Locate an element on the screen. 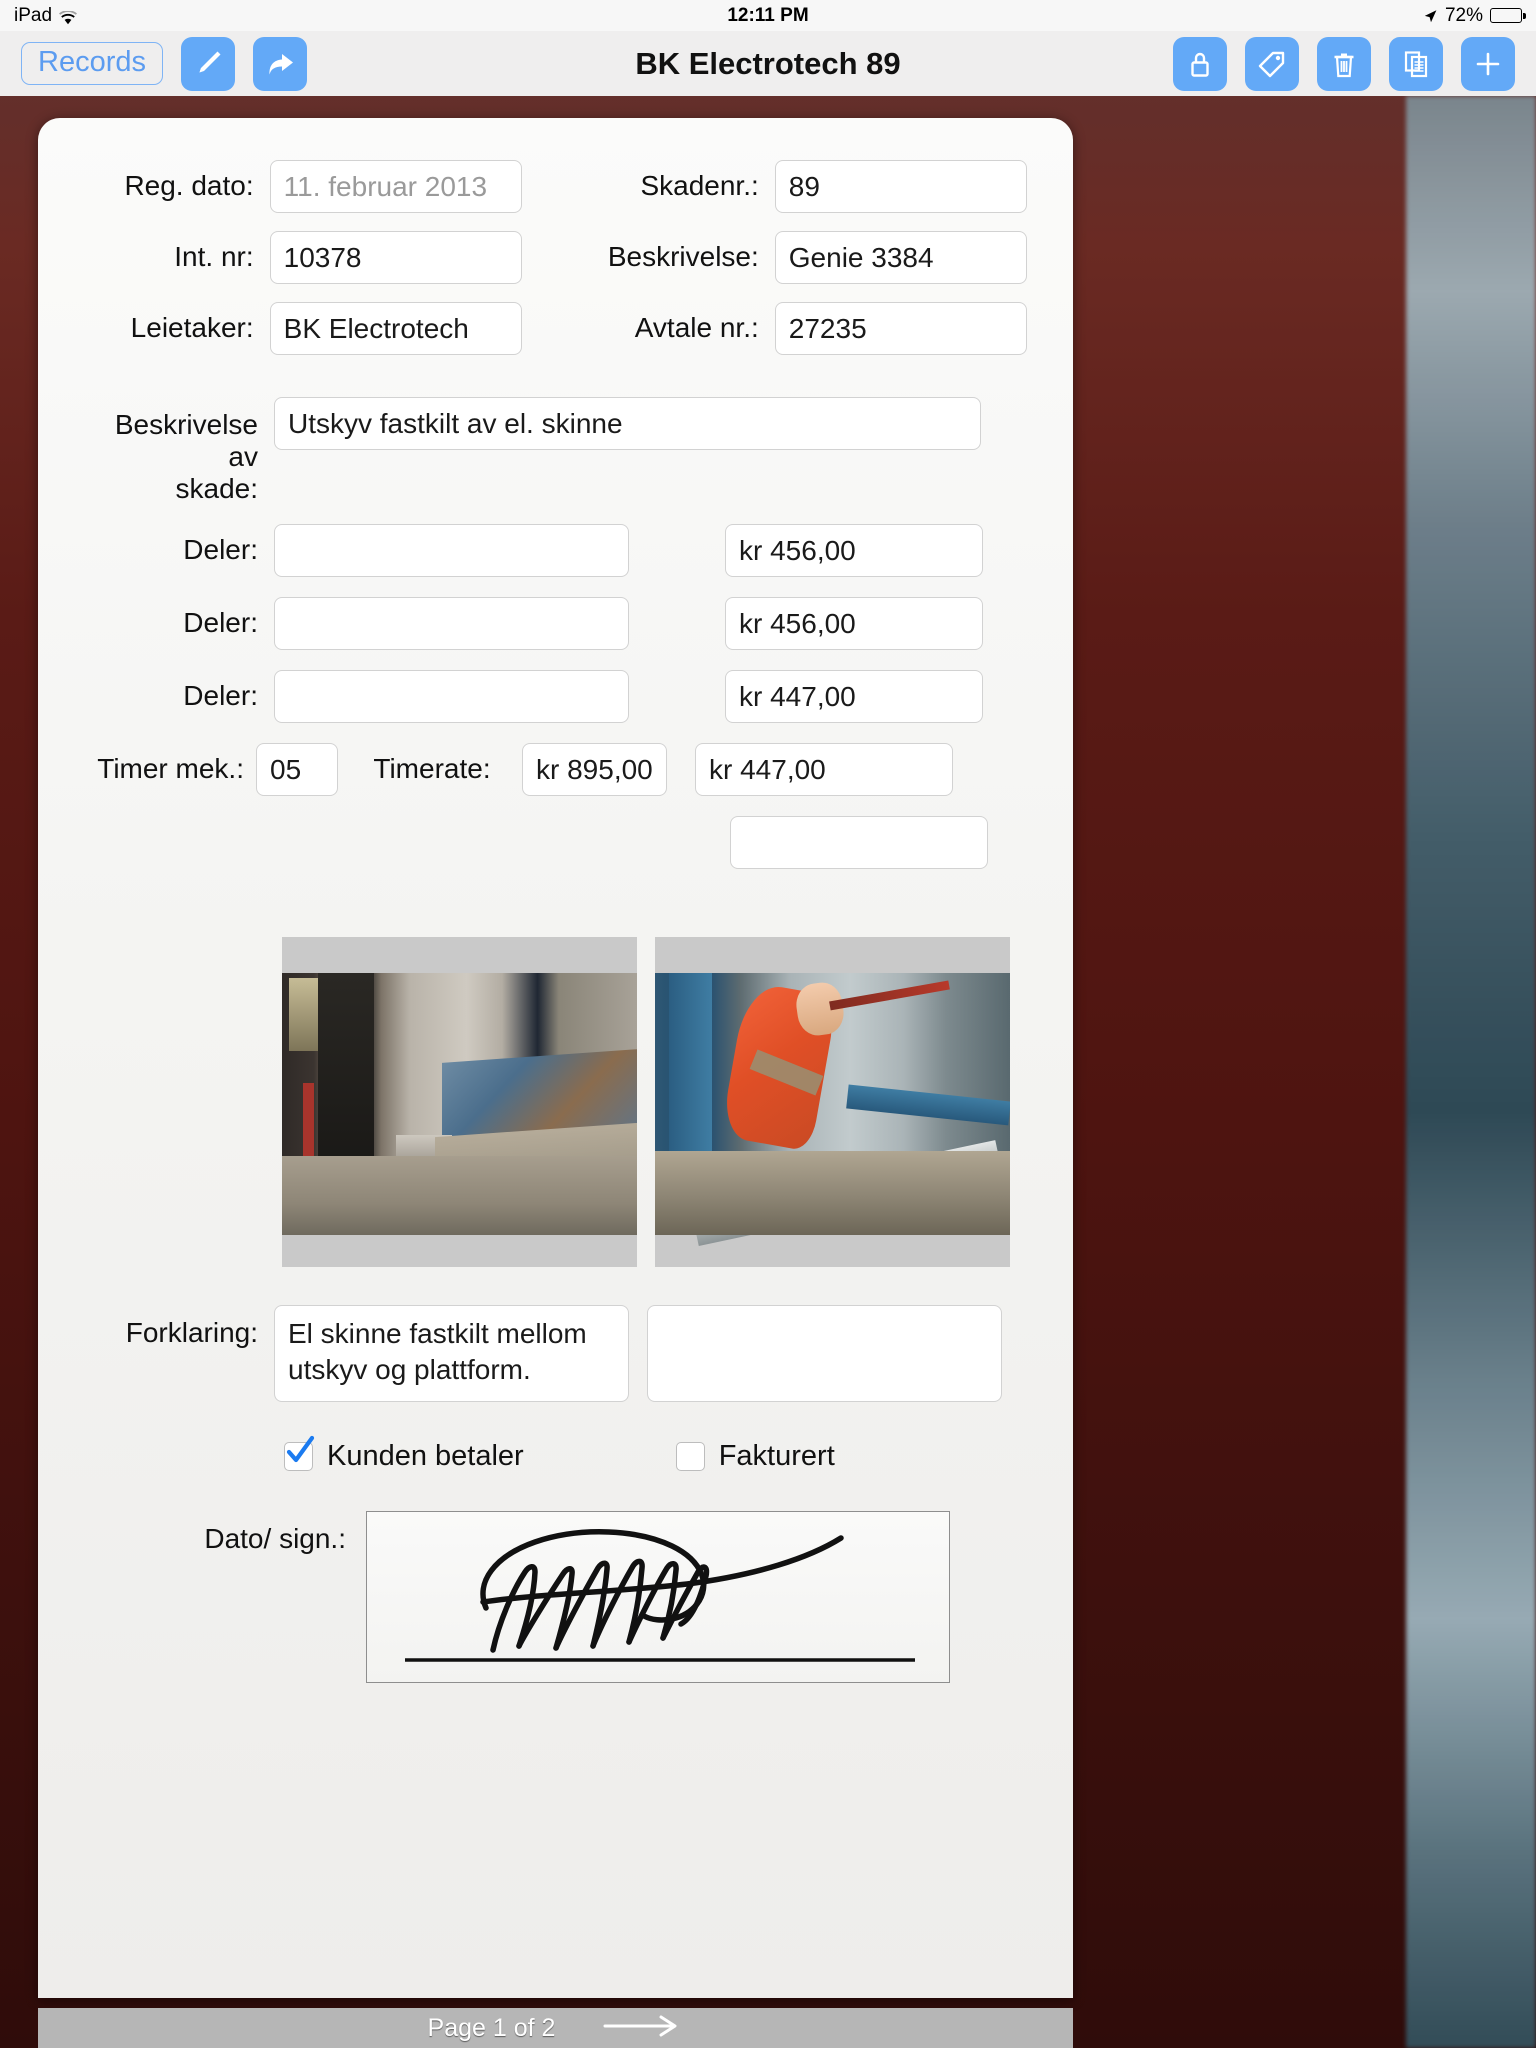 This screenshot has height=2048, width=1536. field-total-amount is located at coordinates (859, 842).